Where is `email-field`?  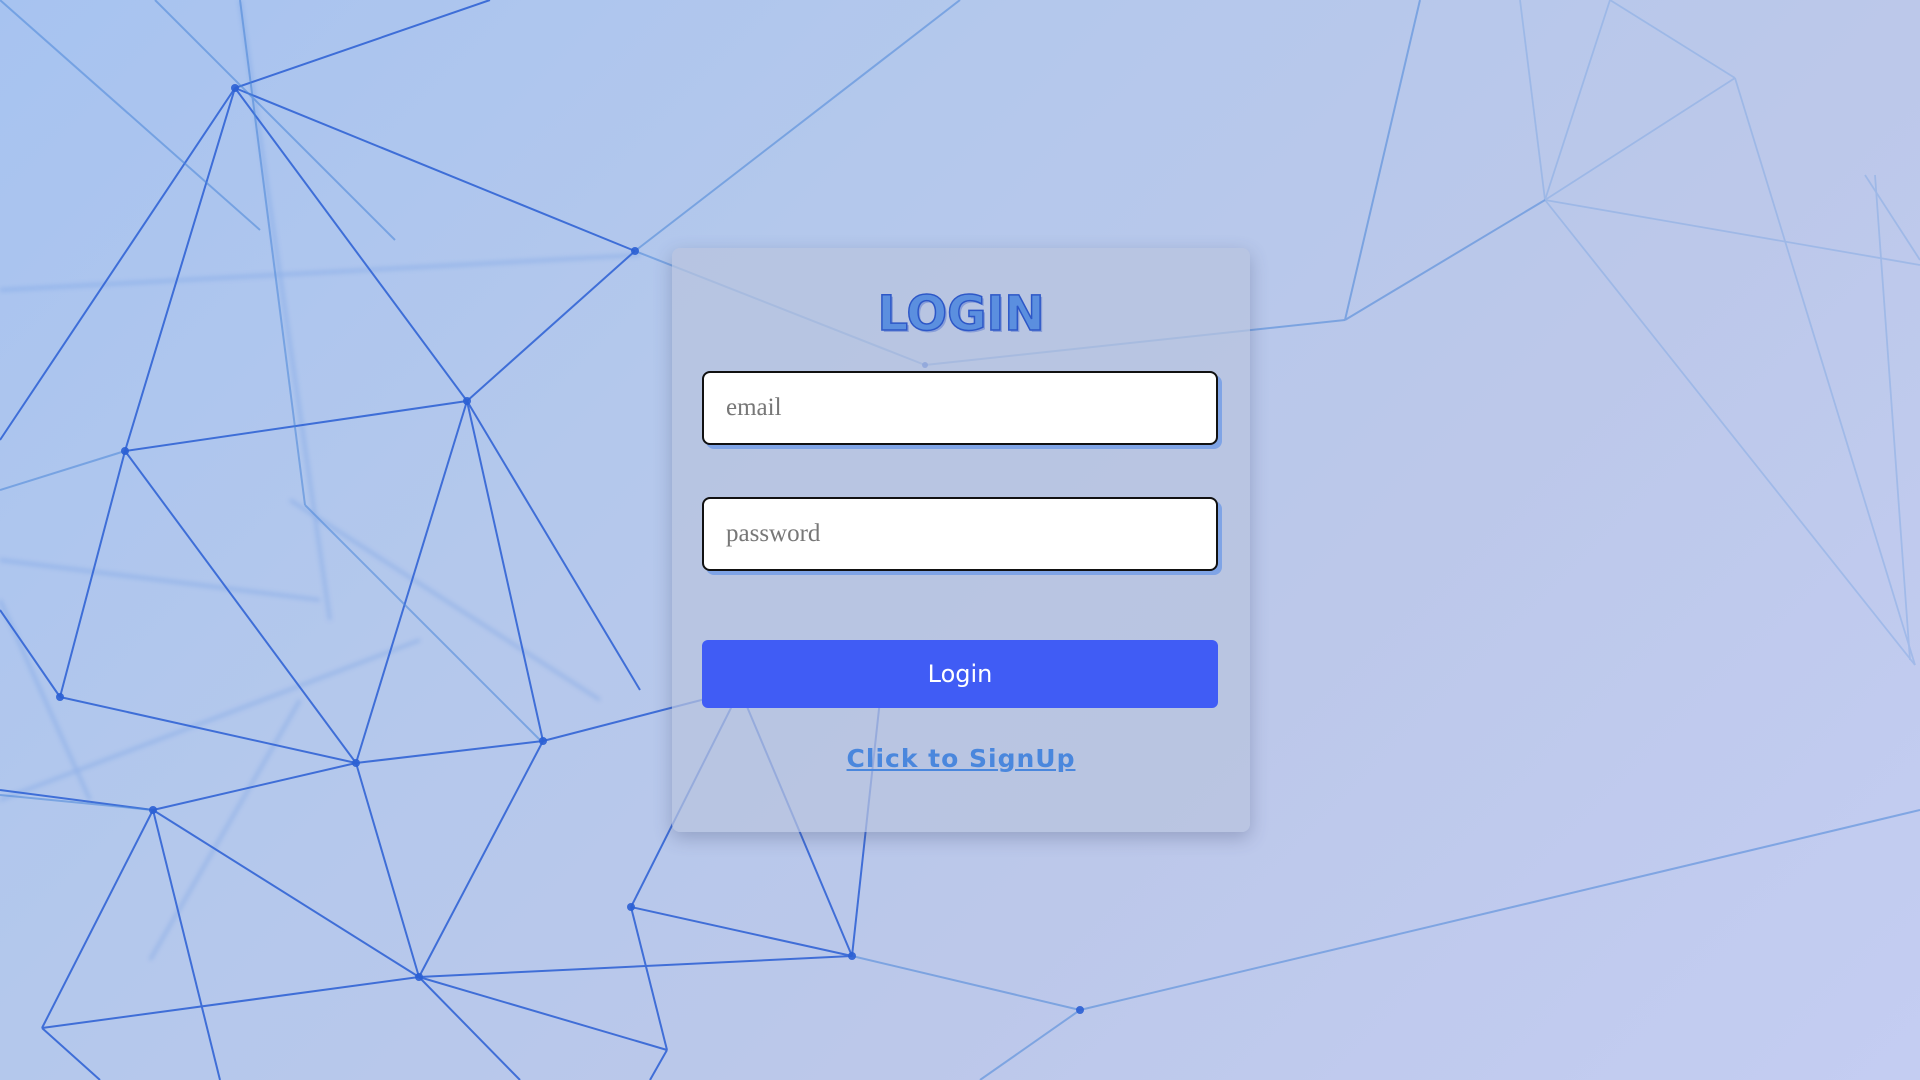
email-field is located at coordinates (960, 408).